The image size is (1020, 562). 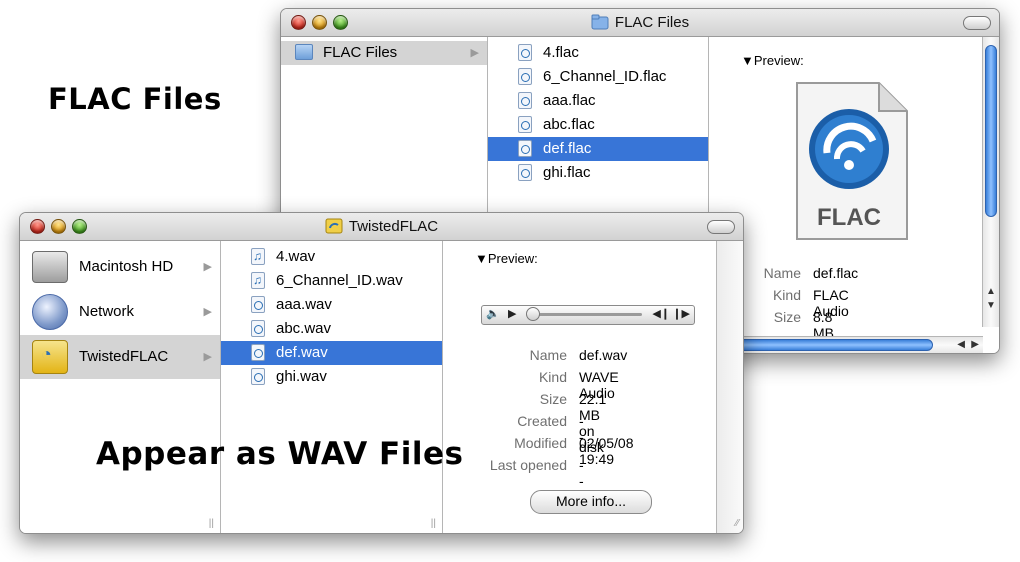 What do you see at coordinates (50, 267) in the screenshot?
I see `hard-disk-icon` at bounding box center [50, 267].